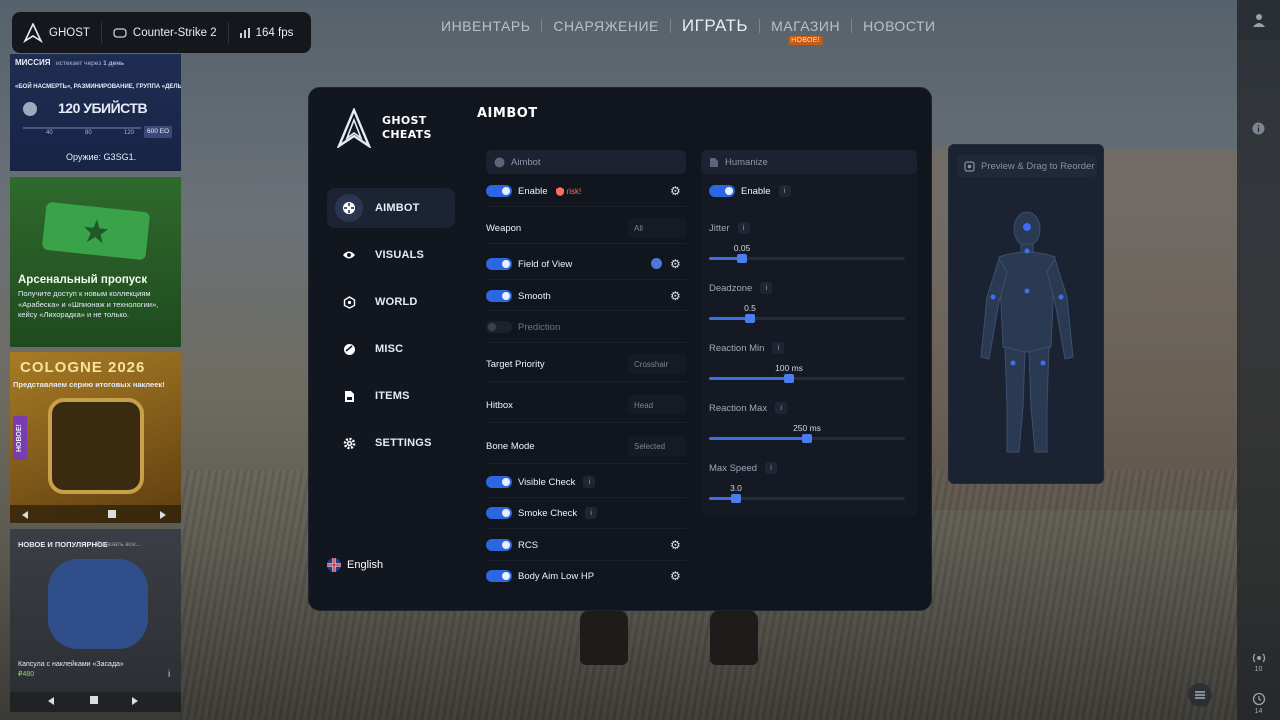 The image size is (1280, 720). Describe the element at coordinates (499, 264) in the screenshot. I see `fov-toggle` at that location.